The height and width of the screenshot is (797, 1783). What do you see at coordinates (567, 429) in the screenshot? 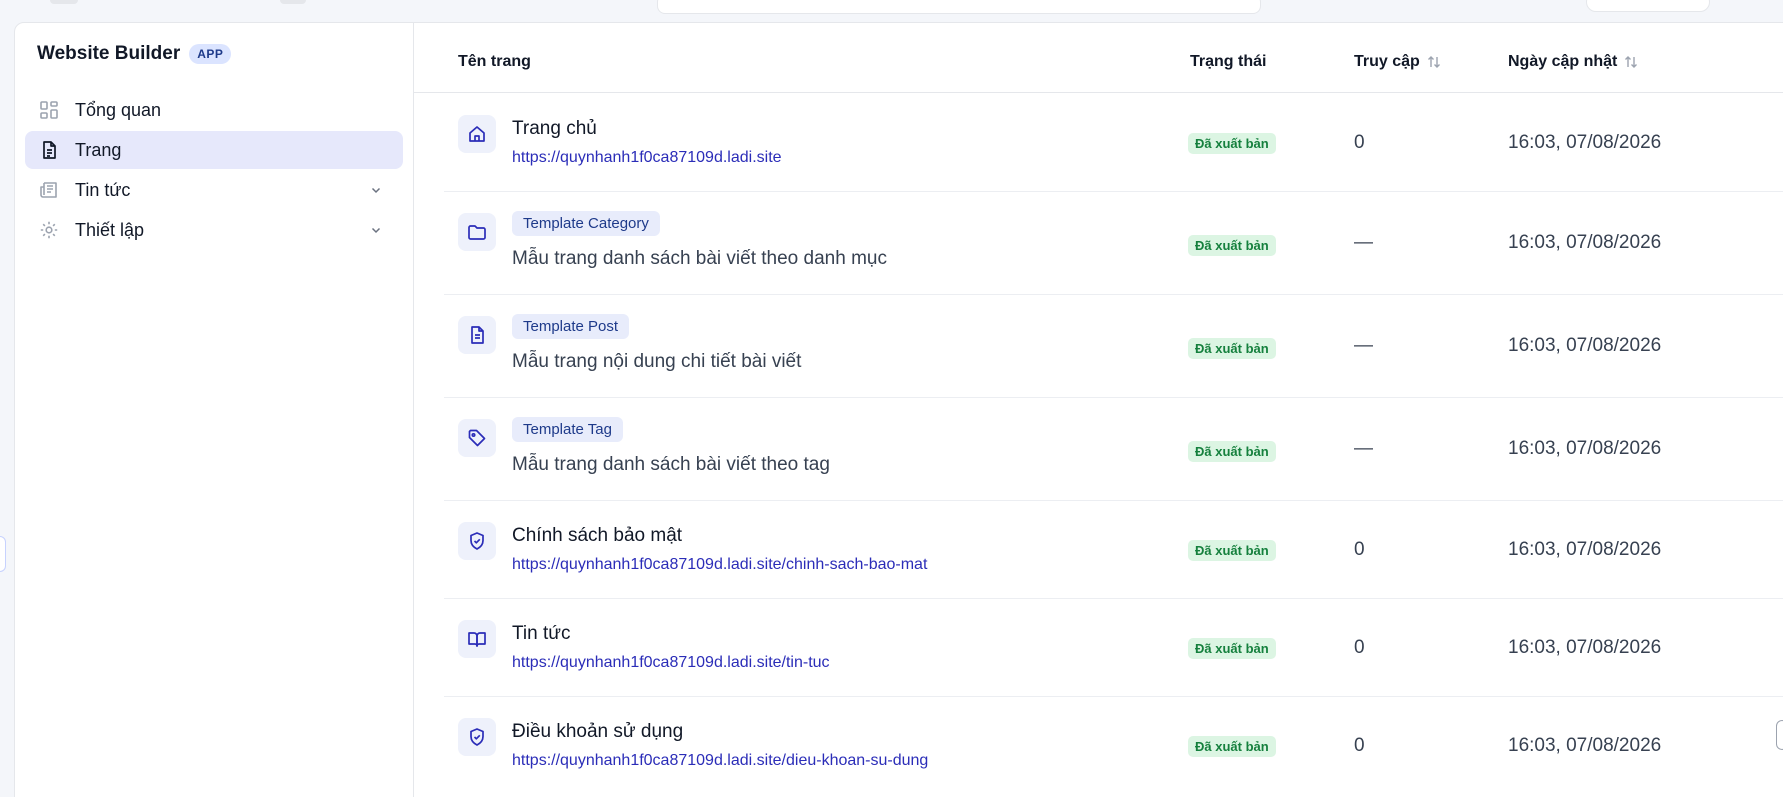
I see `template-tag: Template Tag` at bounding box center [567, 429].